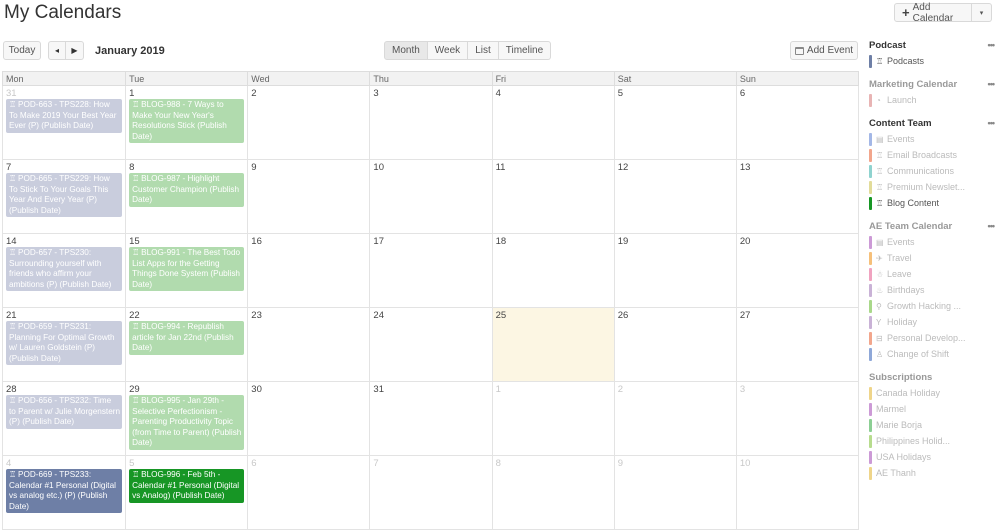 The image size is (1000, 531). I want to click on add-calendar-button: + Add Calendar, so click(933, 13).